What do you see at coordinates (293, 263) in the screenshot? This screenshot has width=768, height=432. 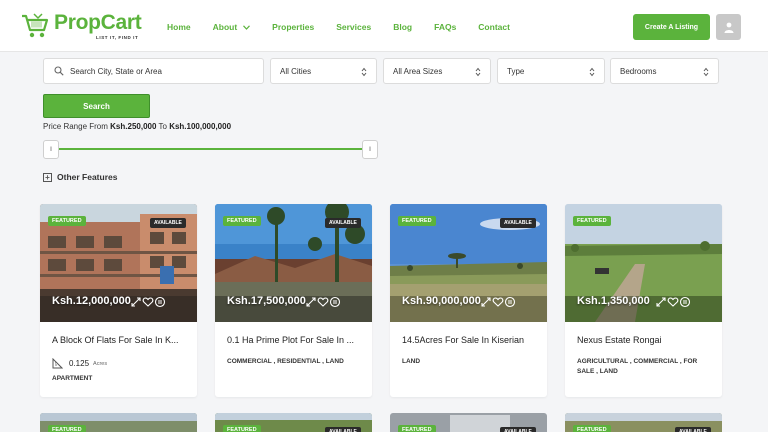 I see `listing-photo: FEATURED AVAILABLE Ksh.17,500,000` at bounding box center [293, 263].